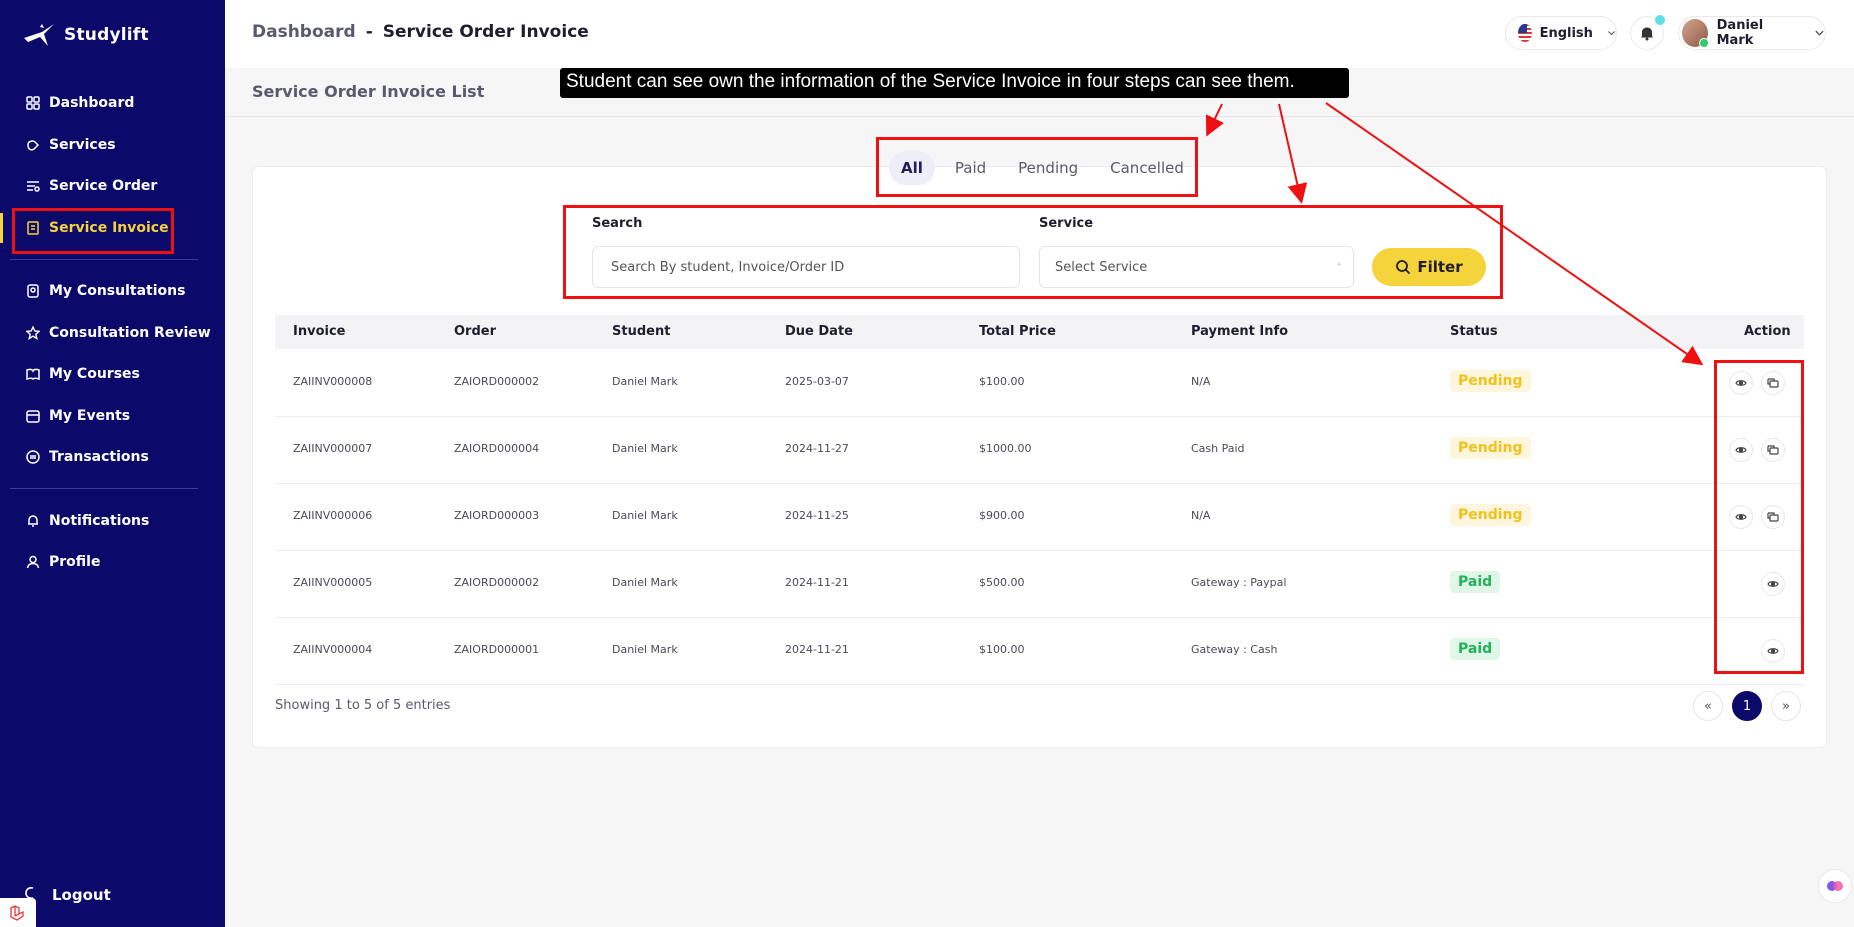 The width and height of the screenshot is (1854, 927). Describe the element at coordinates (1835, 886) in the screenshot. I see `assistant-icon` at that location.